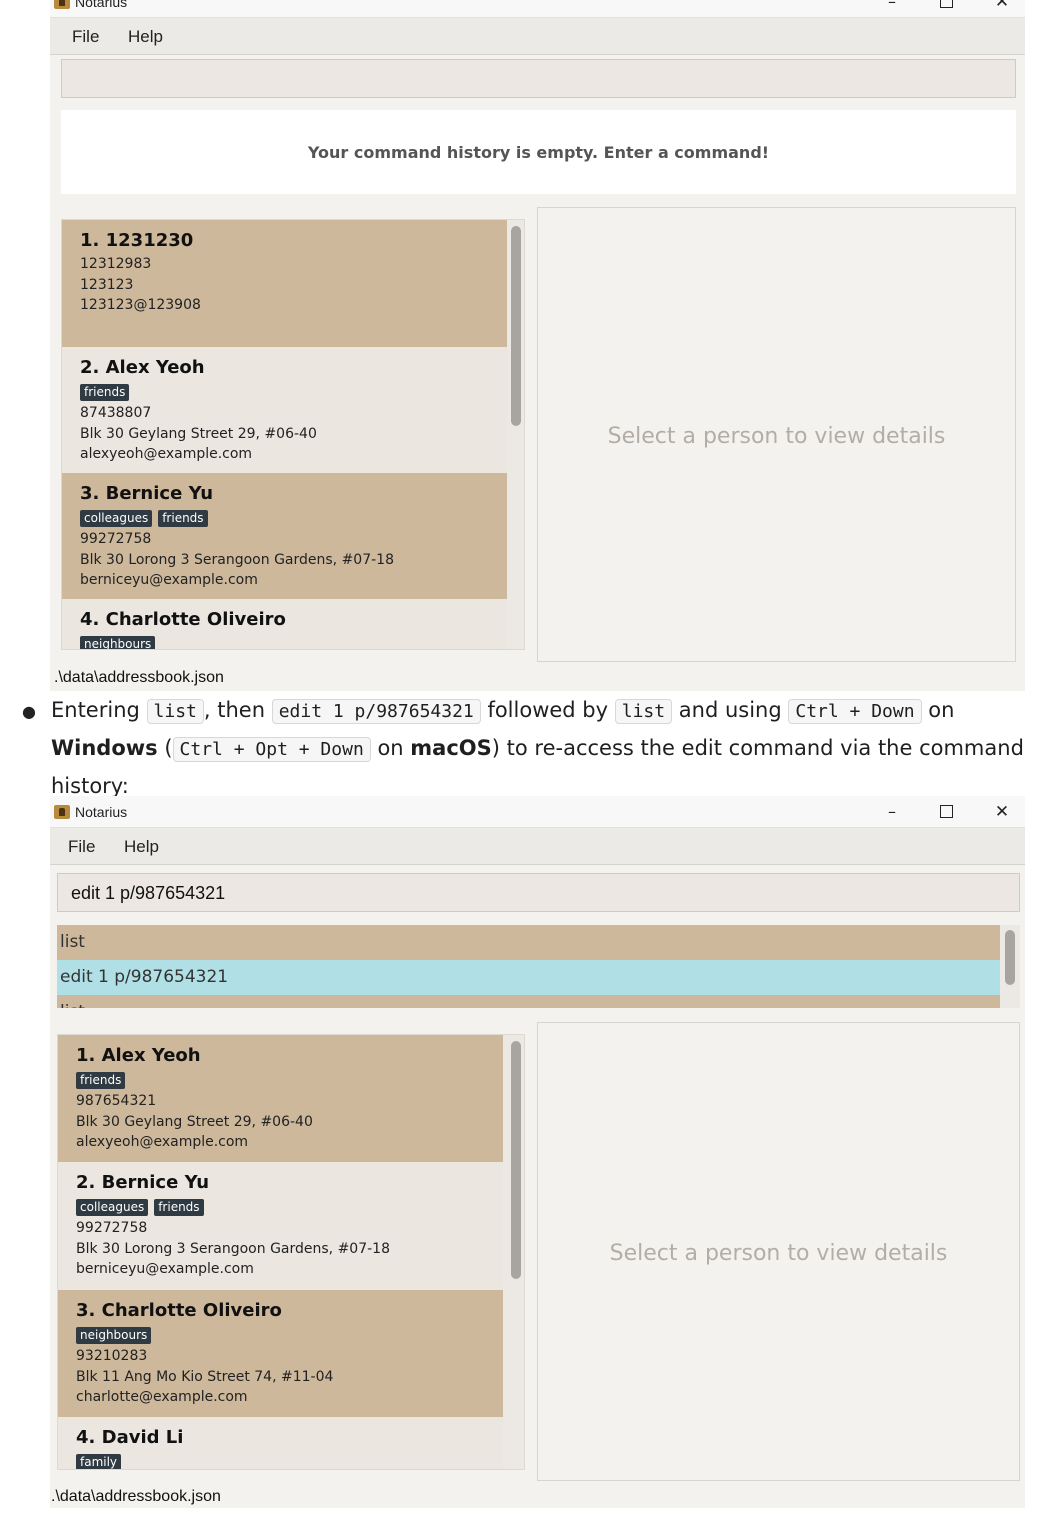 This screenshot has width=1057, height=1521. Describe the element at coordinates (143, 1182) in the screenshot. I see `person-name: 2. Bernice Yu` at that location.